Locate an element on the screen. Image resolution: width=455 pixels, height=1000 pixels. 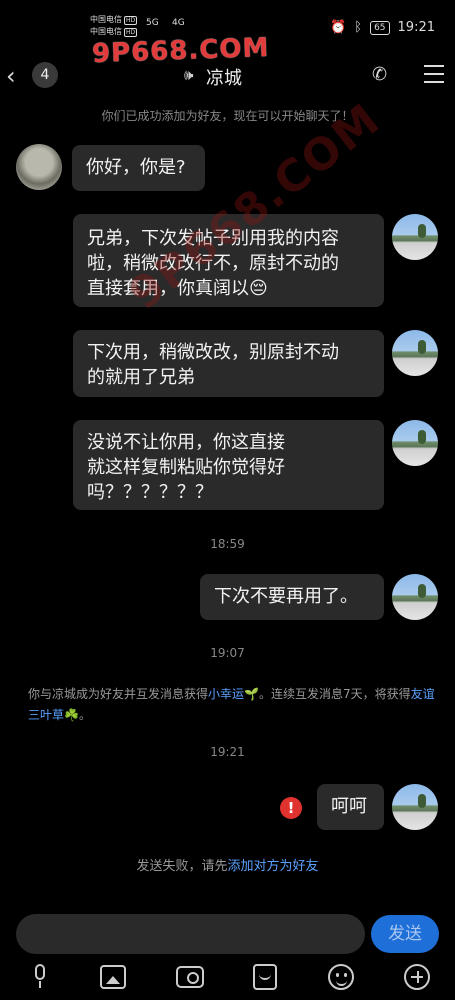
message-bubble-sent: 没说不让你用，你这直接 就这样复制粘贴你觉得好 吗？？？？？？ is located at coordinates (228, 465).